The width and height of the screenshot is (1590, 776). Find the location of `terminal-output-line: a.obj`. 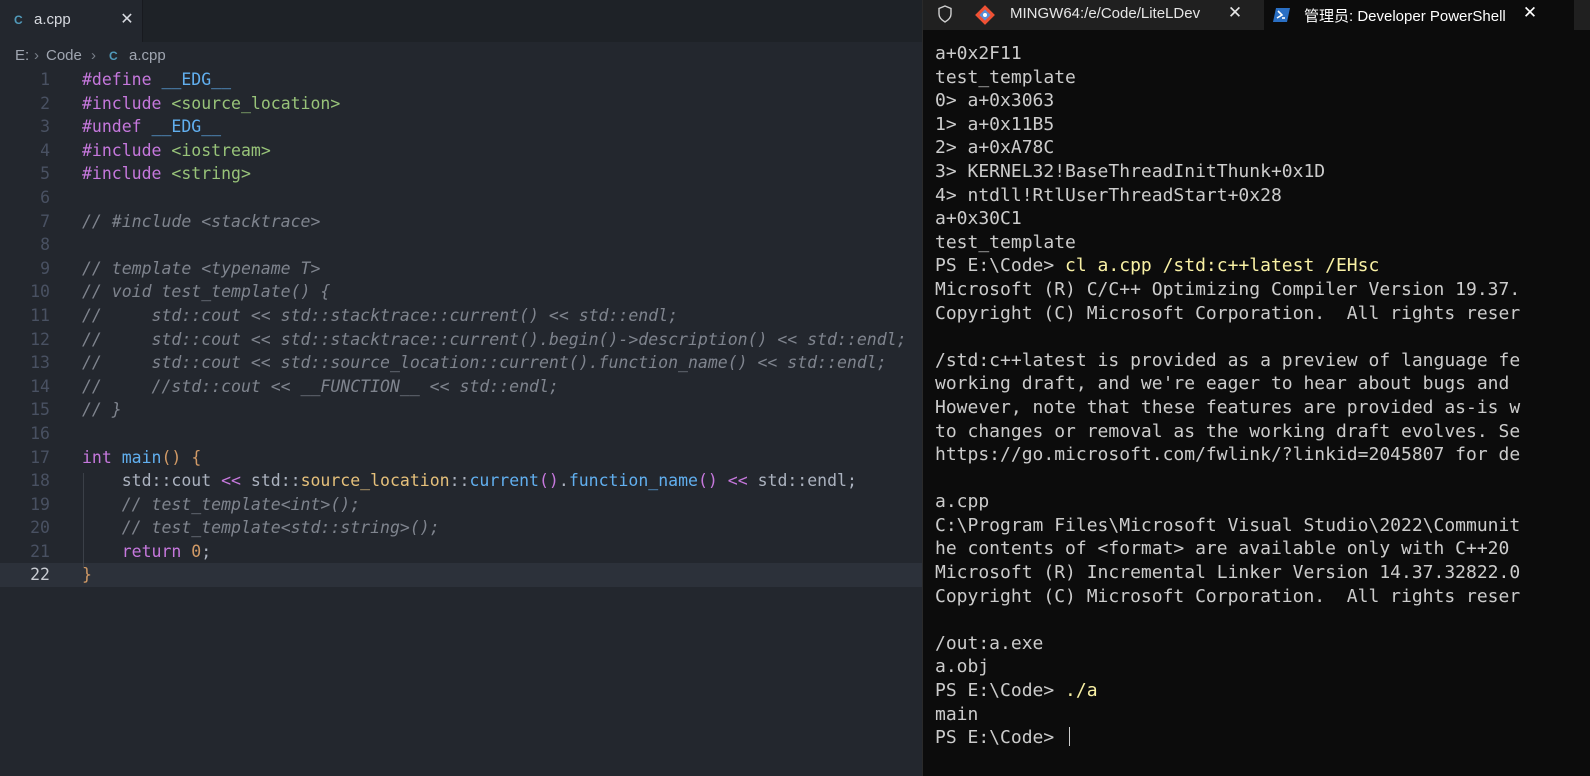

terminal-output-line: a.obj is located at coordinates (962, 667).